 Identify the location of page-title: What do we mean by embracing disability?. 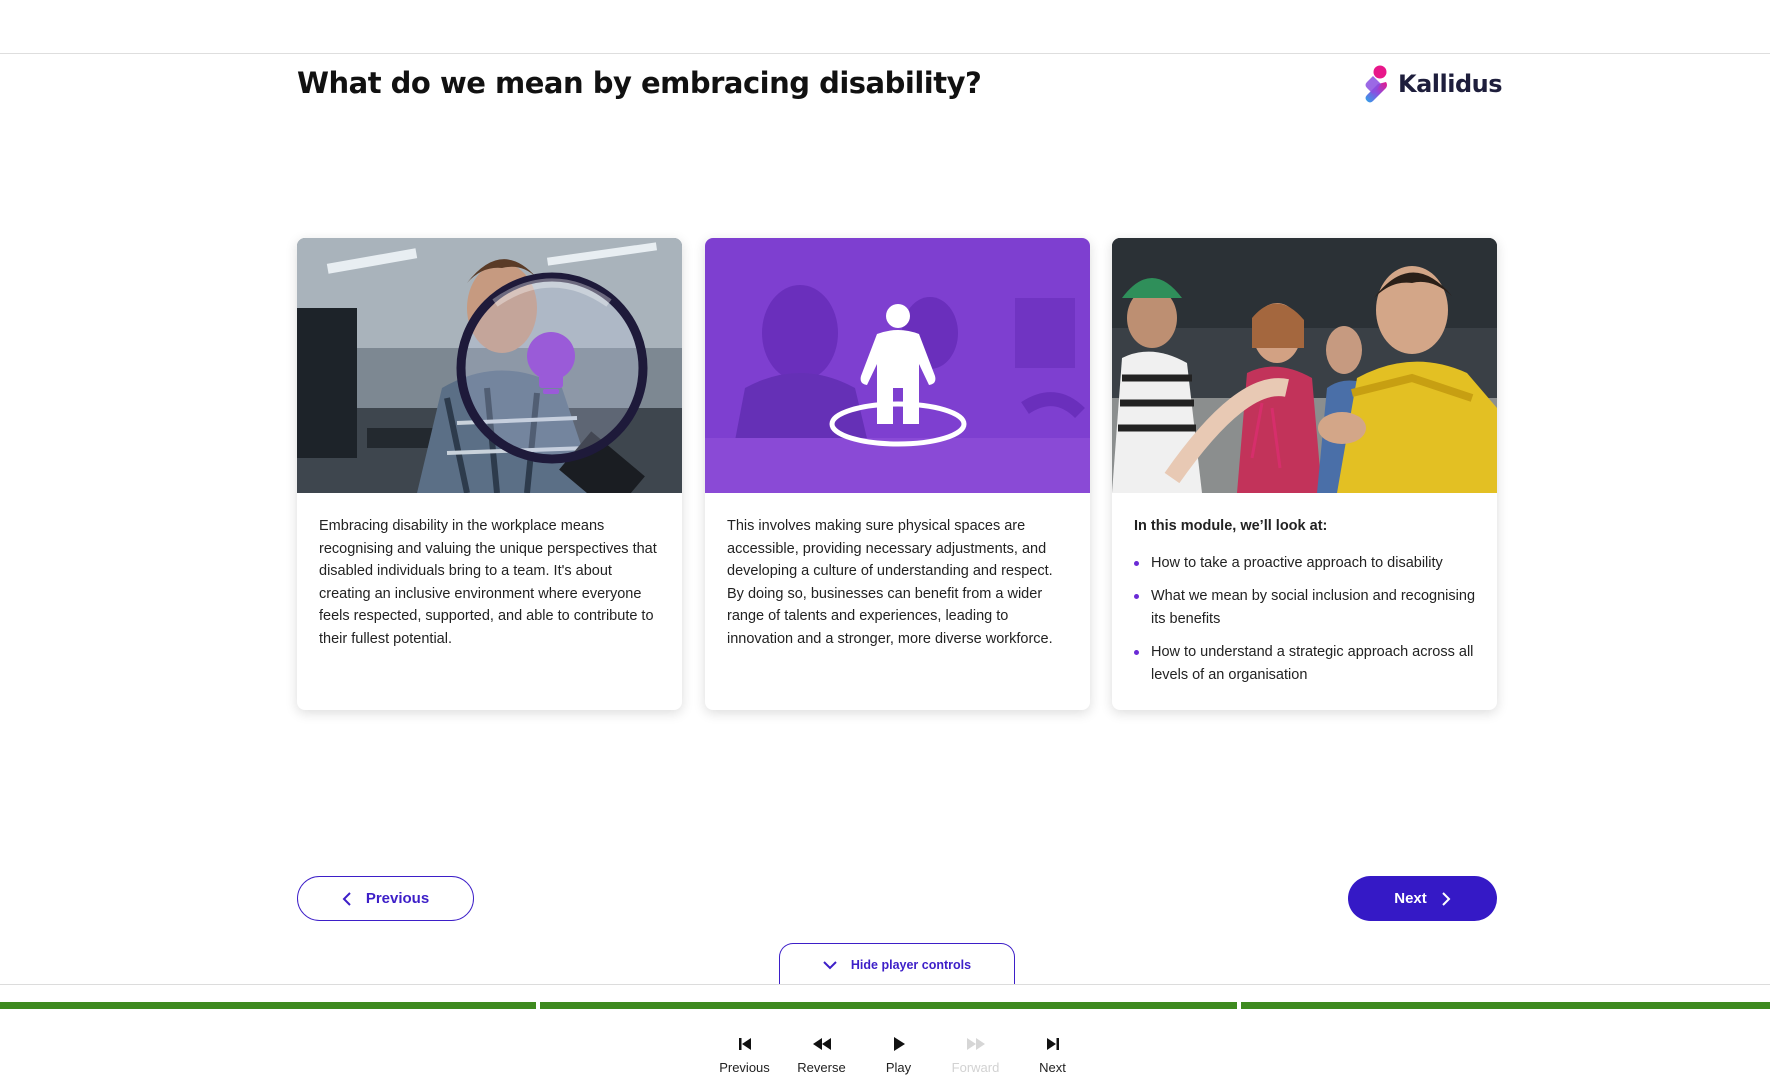
(639, 83).